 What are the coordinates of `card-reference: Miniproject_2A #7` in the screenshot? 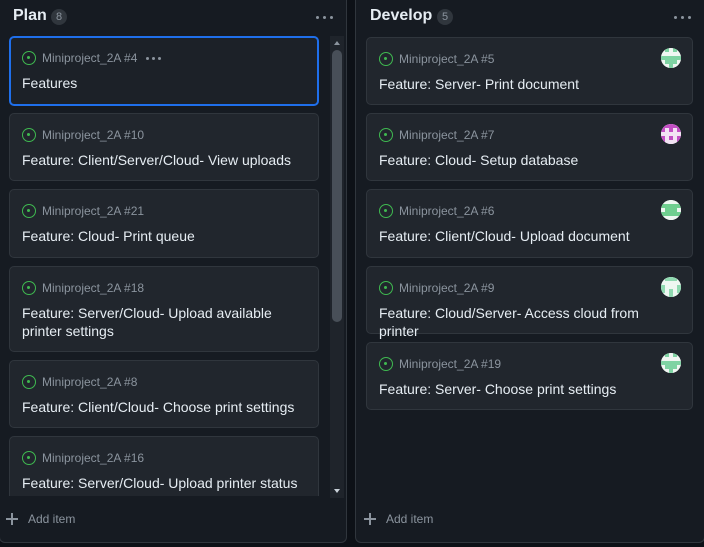 It's located at (446, 135).